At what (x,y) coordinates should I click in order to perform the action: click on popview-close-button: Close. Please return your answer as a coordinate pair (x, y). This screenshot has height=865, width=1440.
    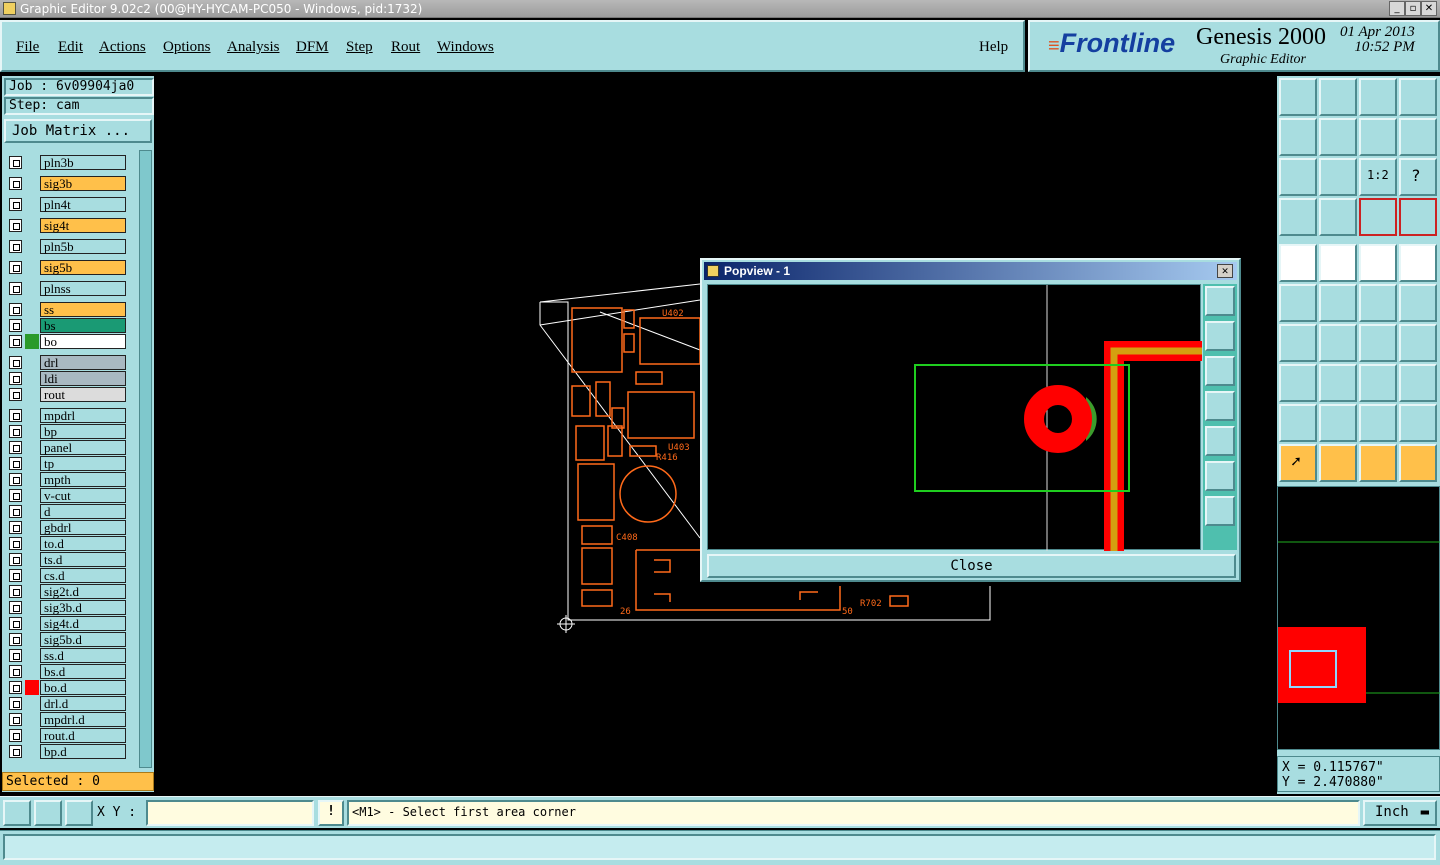
    Looking at the image, I should click on (971, 566).